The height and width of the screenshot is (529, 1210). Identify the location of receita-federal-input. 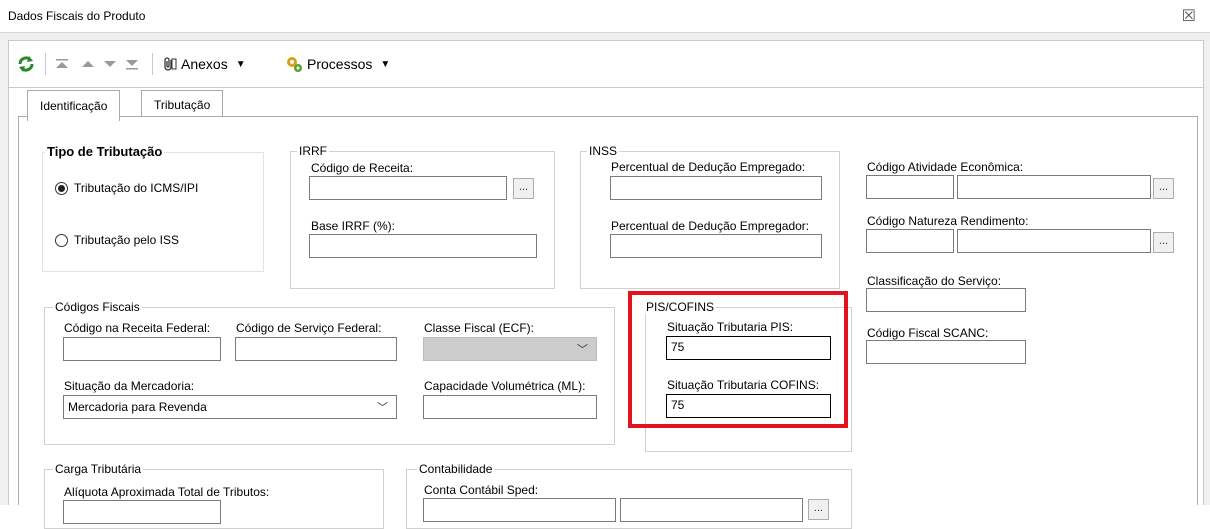
(142, 349).